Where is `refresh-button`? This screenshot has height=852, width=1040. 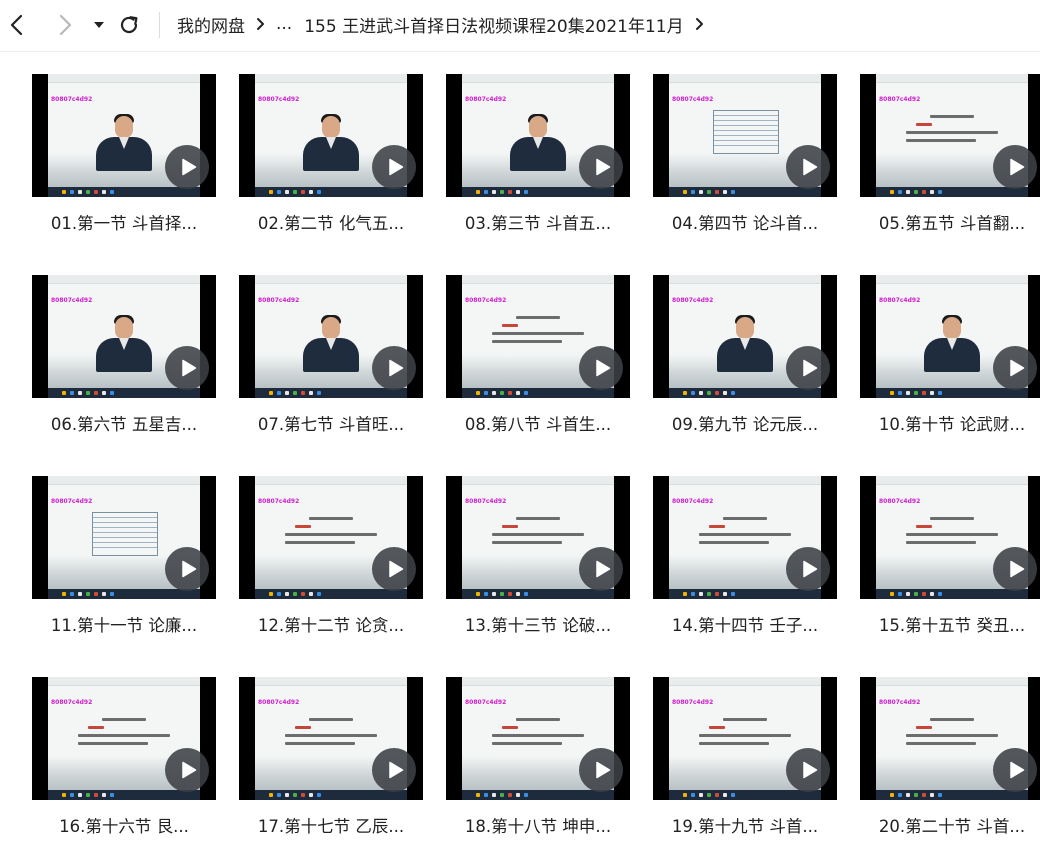 refresh-button is located at coordinates (129, 25).